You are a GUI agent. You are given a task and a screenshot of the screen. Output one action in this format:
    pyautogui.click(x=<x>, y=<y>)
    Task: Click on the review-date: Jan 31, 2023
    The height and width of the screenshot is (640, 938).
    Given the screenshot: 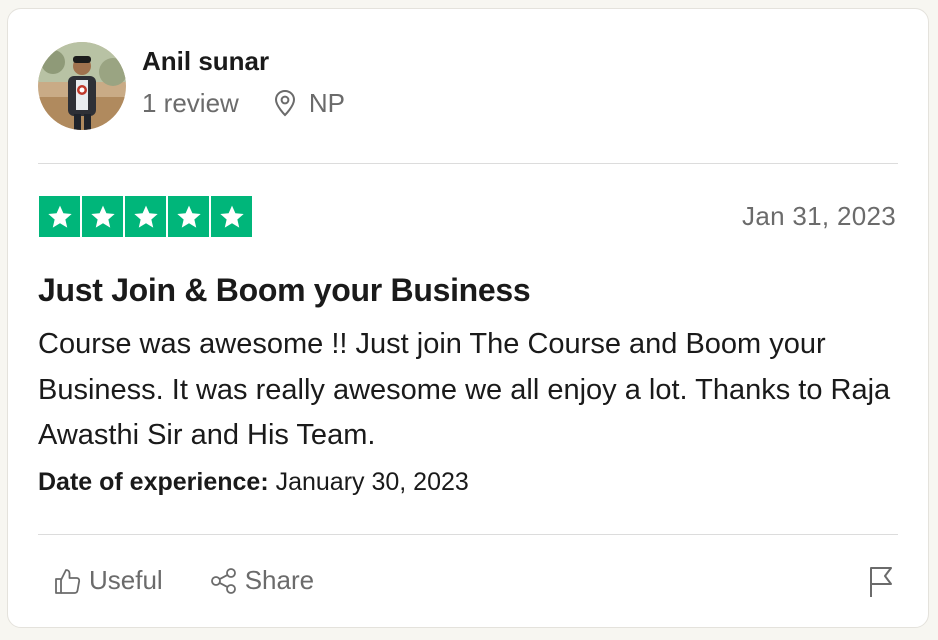 What is the action you would take?
    pyautogui.click(x=819, y=216)
    